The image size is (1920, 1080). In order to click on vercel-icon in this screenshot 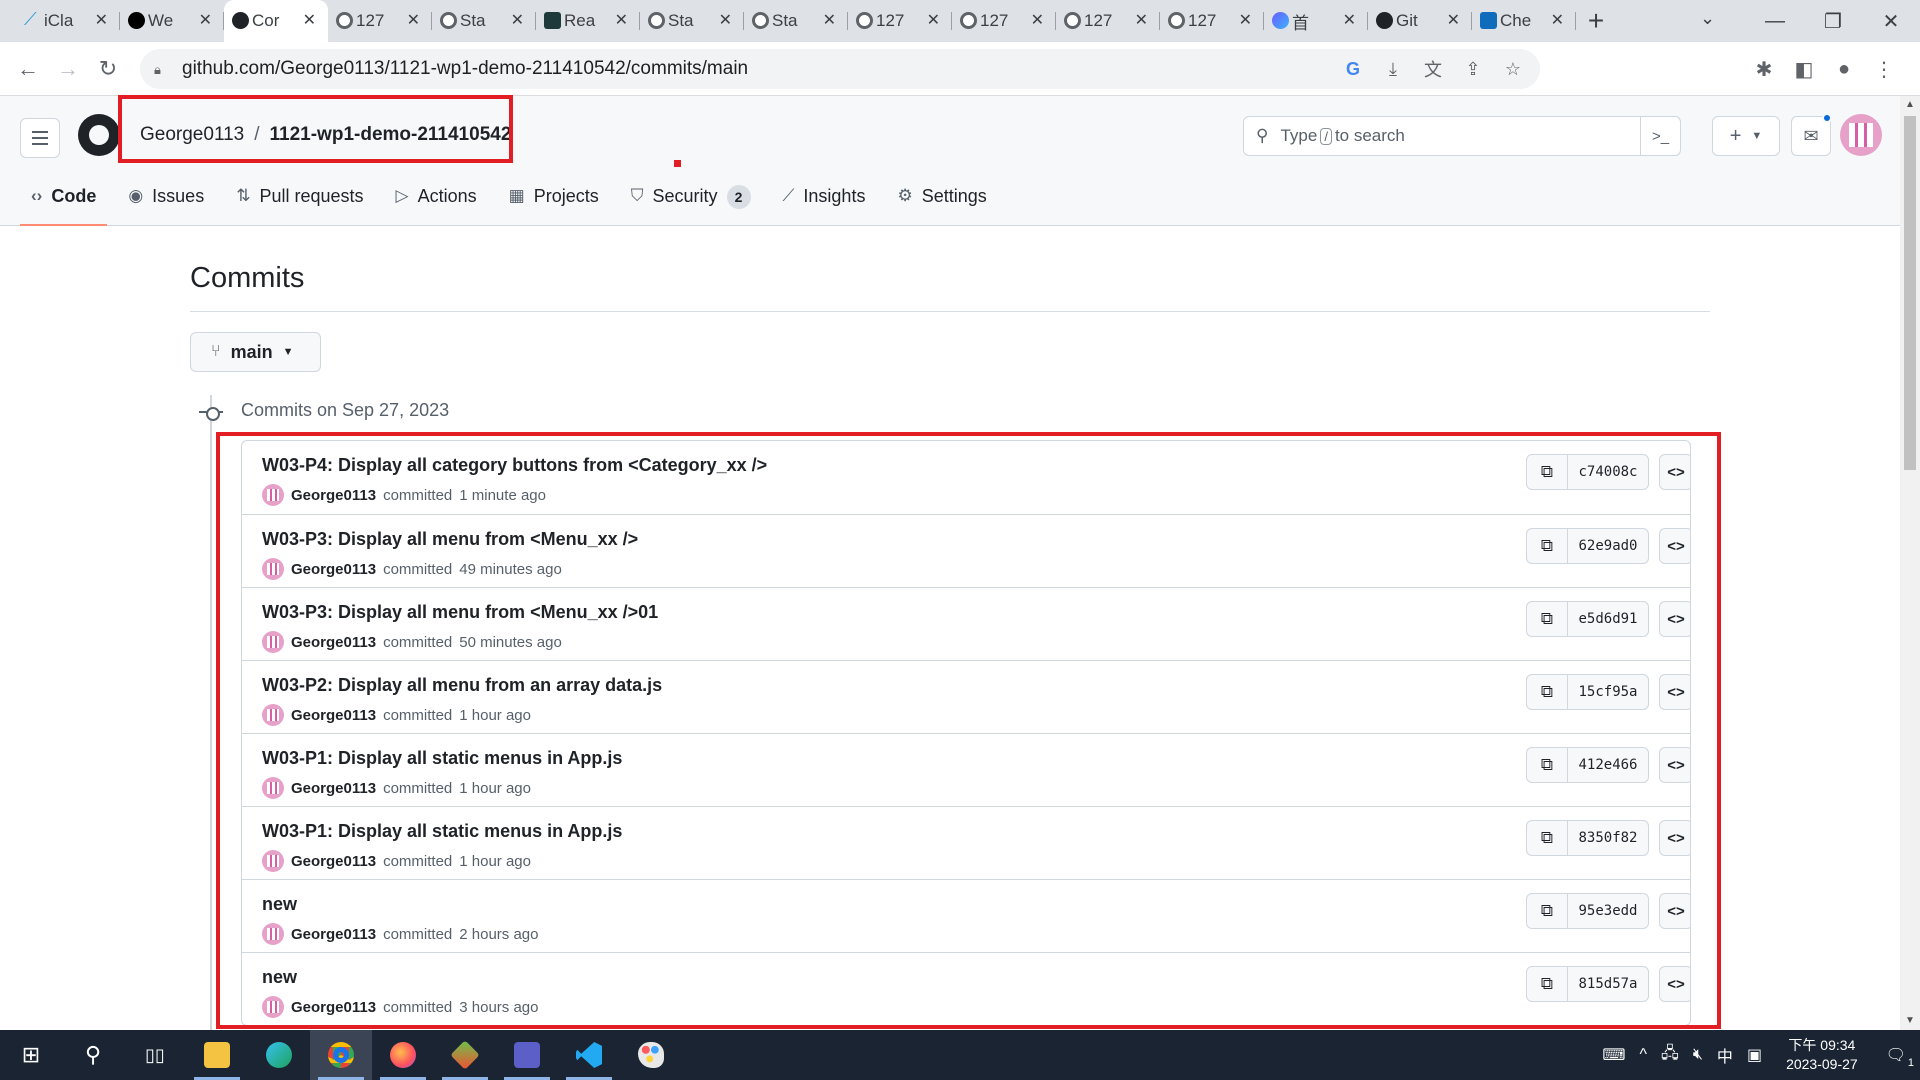, I will do `click(136, 20)`.